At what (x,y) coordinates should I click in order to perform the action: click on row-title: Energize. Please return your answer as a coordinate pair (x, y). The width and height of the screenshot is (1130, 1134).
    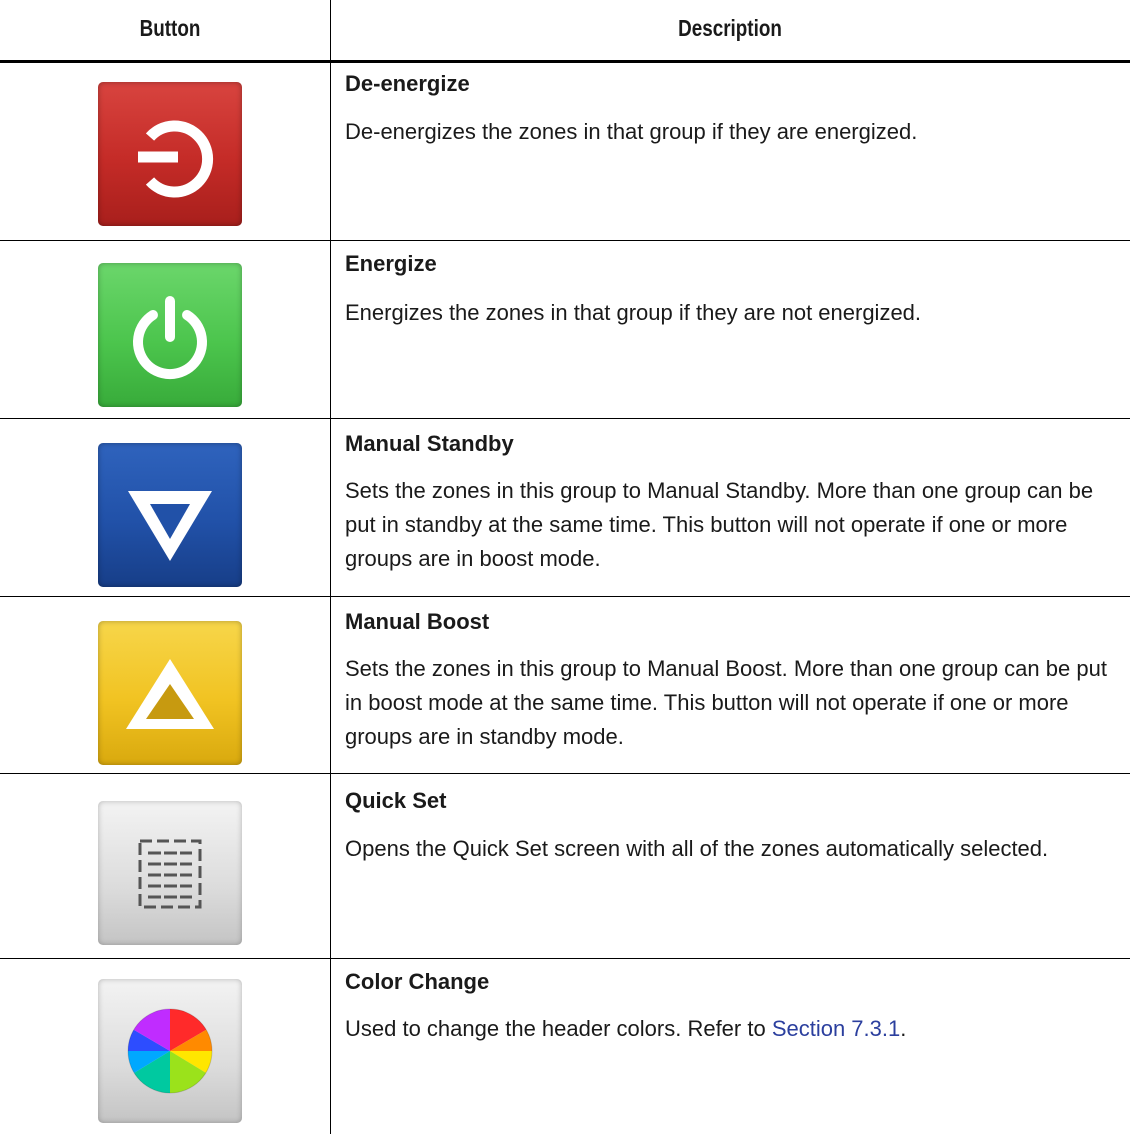
    Looking at the image, I should click on (391, 263).